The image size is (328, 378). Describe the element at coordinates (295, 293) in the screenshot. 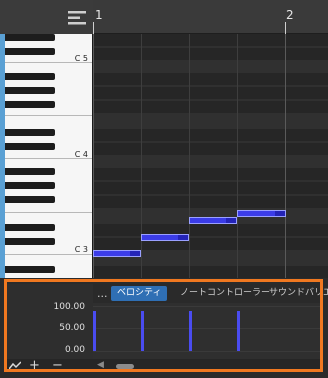

I see `tab-sound-variation: サウンドバリエ` at that location.